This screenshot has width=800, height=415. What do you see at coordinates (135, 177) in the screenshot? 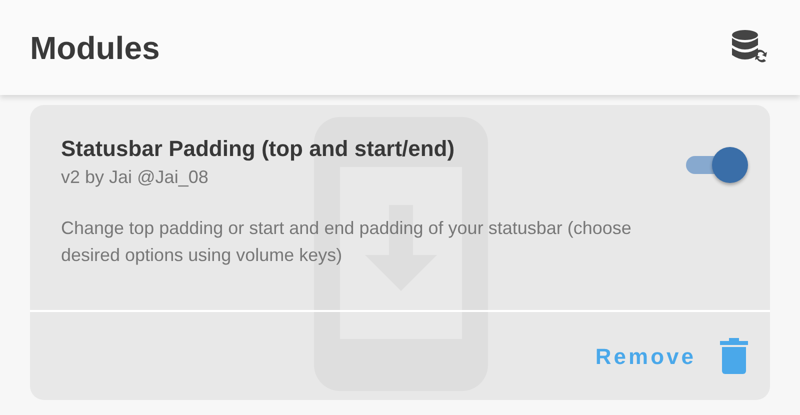
I see `module-author: v2 by Jai @Jai_08` at bounding box center [135, 177].